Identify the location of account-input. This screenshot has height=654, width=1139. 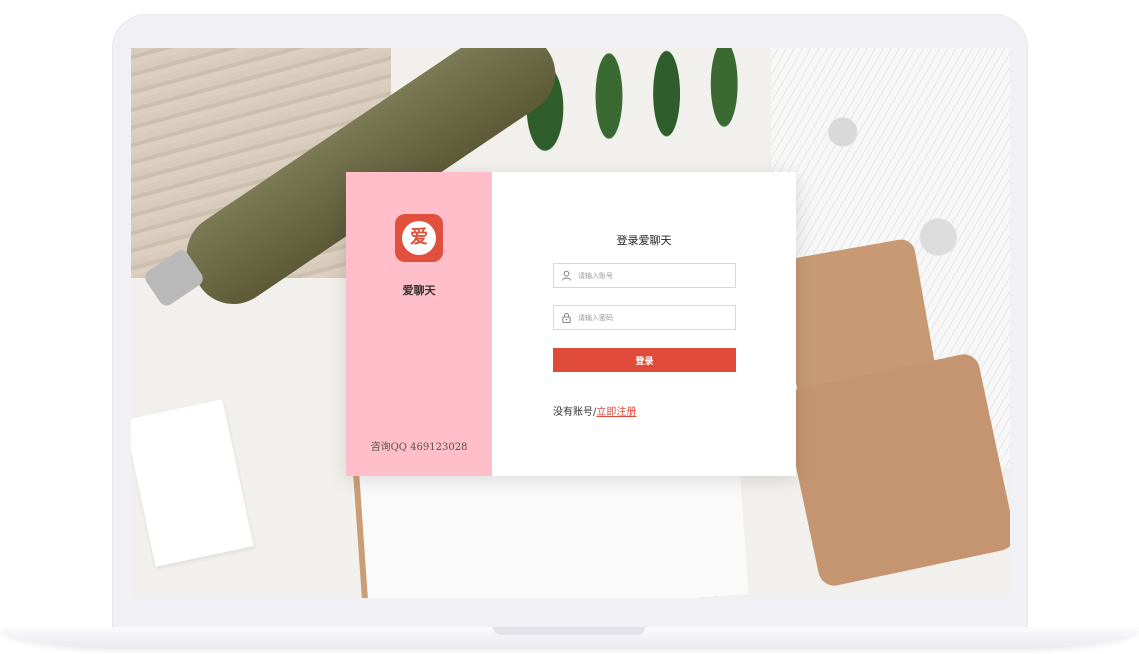
(653, 275).